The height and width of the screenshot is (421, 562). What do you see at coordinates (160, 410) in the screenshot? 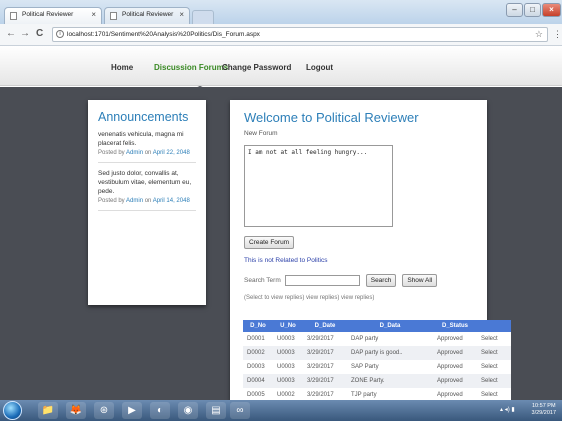
I see `ie-icon: ◐` at bounding box center [160, 410].